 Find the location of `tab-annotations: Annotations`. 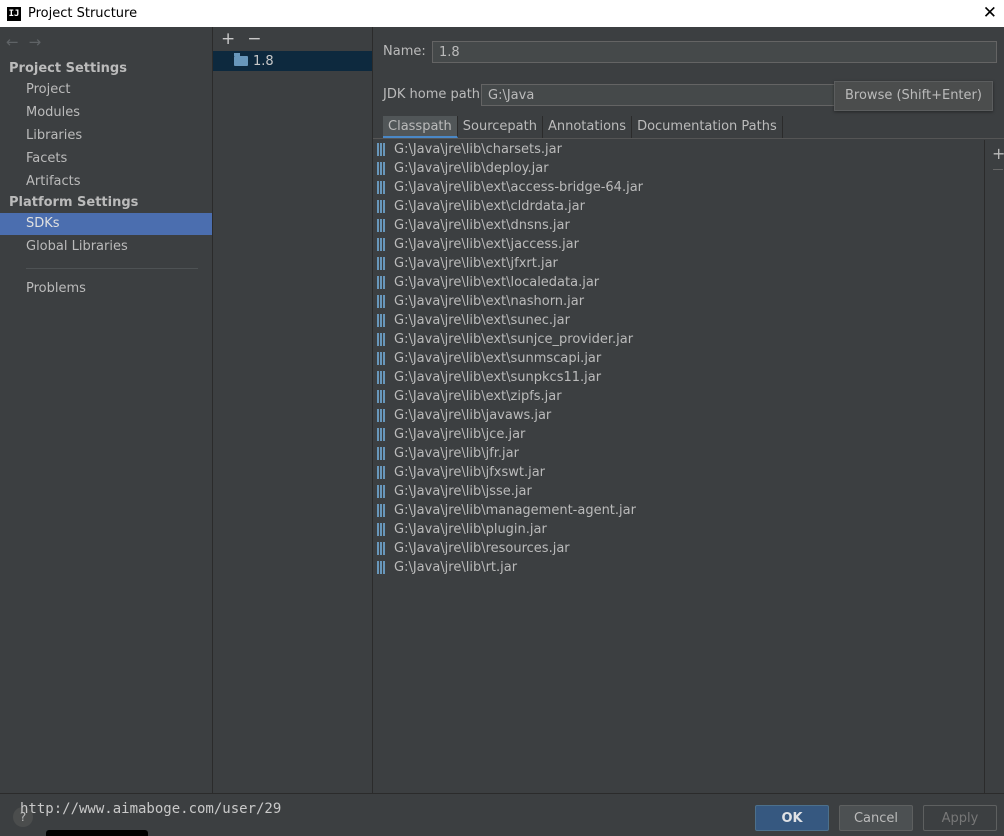

tab-annotations: Annotations is located at coordinates (588, 127).